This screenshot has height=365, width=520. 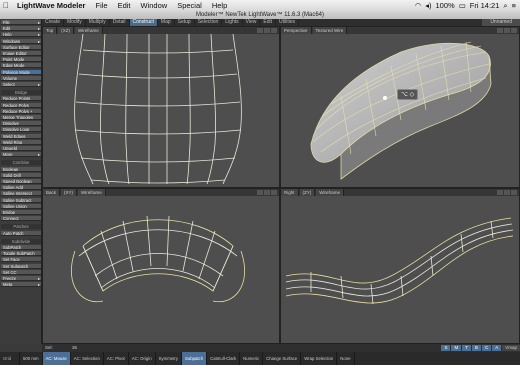 What do you see at coordinates (319, 358) in the screenshot?
I see `bottom-button-wrap-selection: Wrap Selection` at bounding box center [319, 358].